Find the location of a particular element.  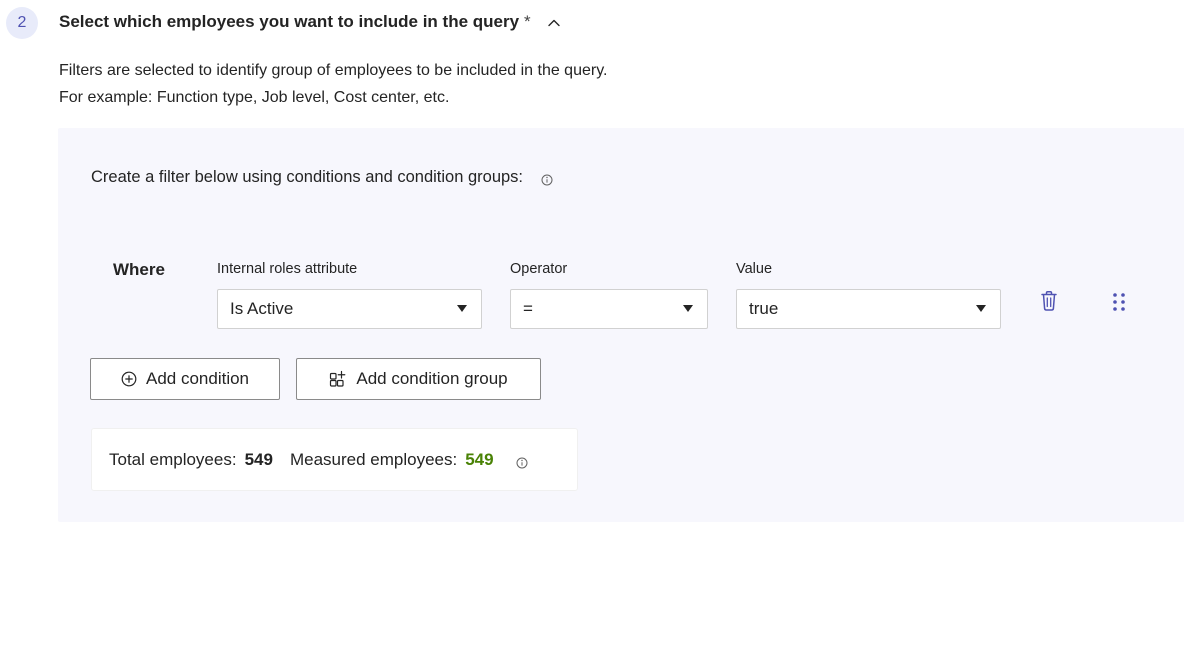

where-label: Where is located at coordinates (139, 269).